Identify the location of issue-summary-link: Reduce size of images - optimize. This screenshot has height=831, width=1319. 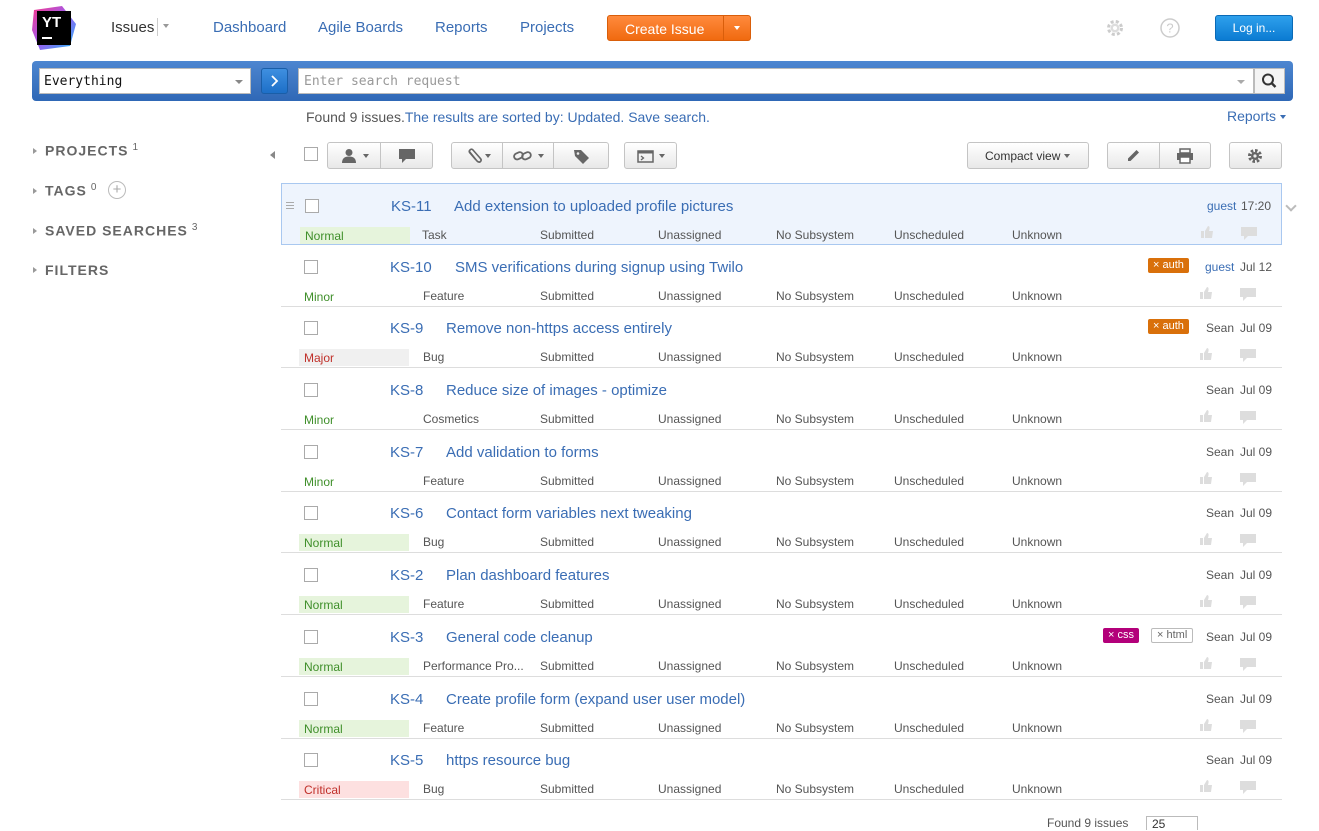
(556, 390).